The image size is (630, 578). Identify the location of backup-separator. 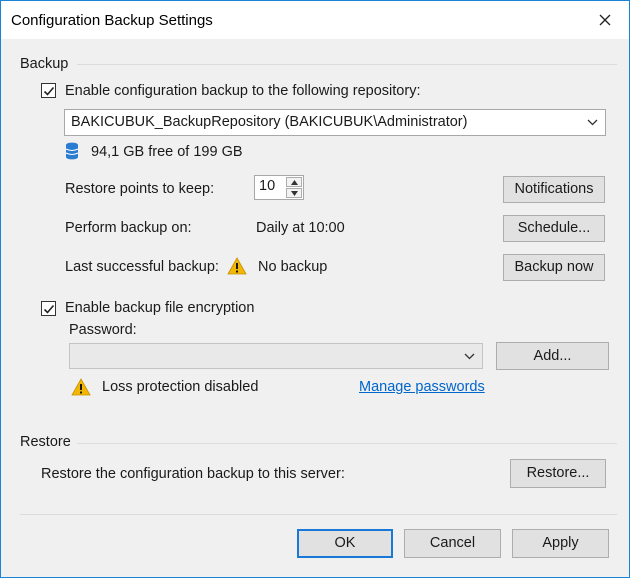
(347, 64).